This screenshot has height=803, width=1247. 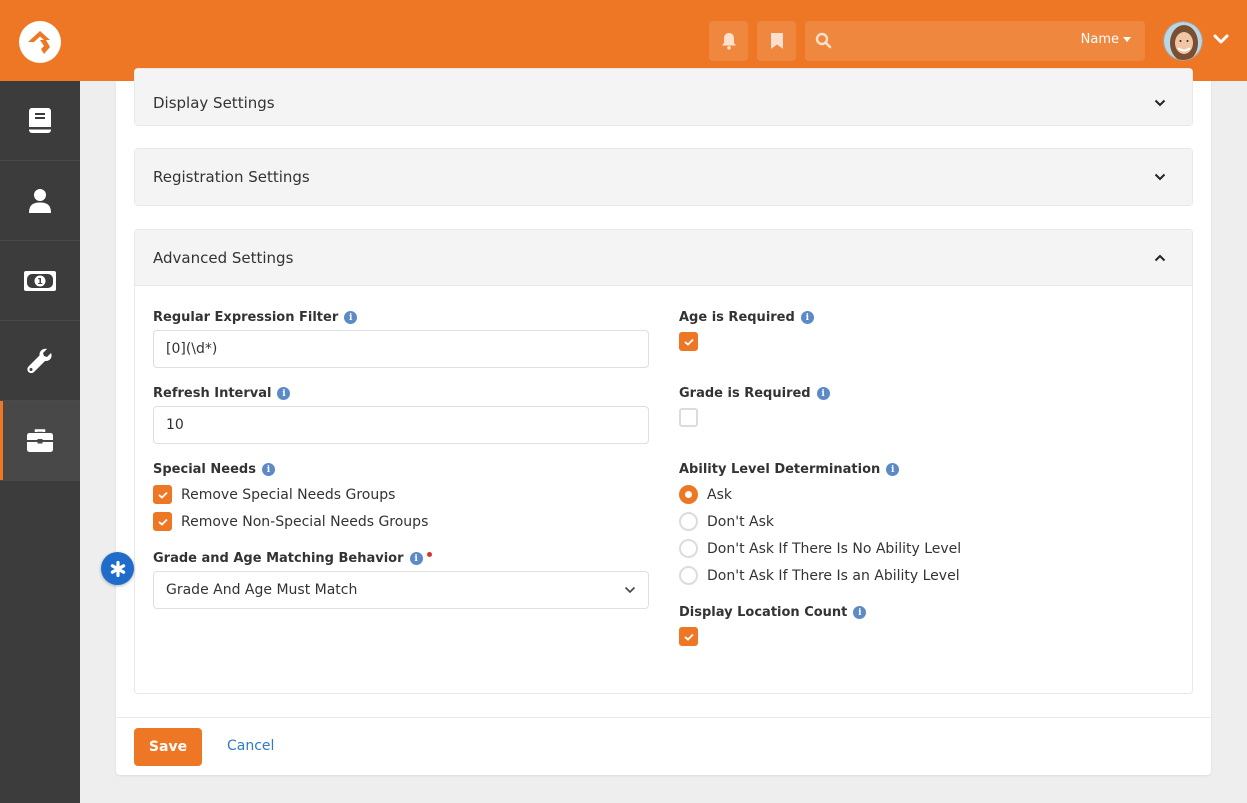 I want to click on panel-header-display-settings: Display Settings, so click(x=663, y=97).